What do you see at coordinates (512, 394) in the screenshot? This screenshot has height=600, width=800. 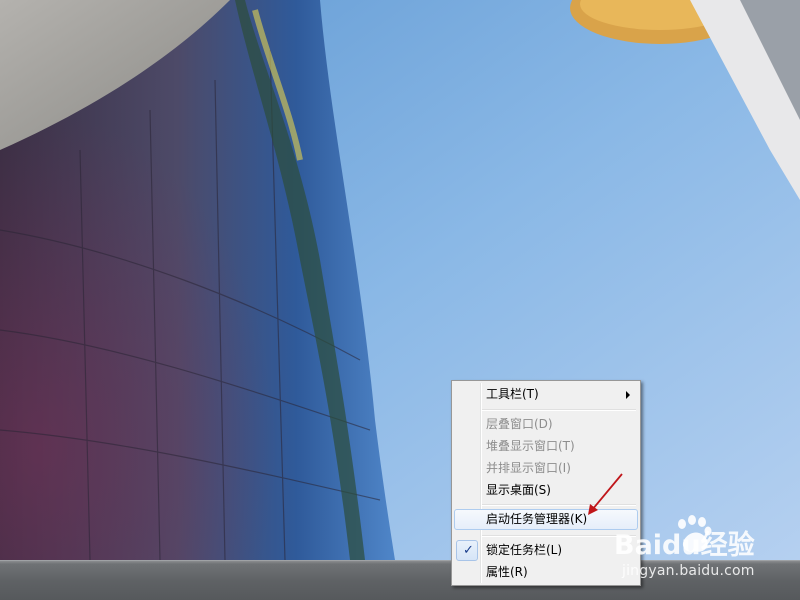 I see `menu-item-label: 工具栏(T)` at bounding box center [512, 394].